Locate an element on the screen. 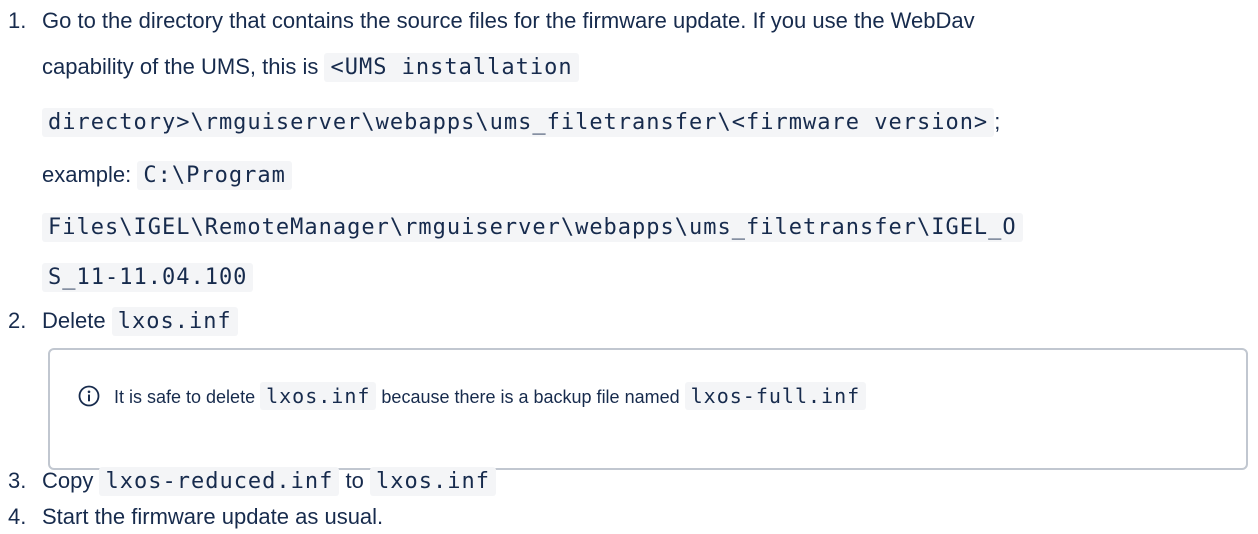 The height and width of the screenshot is (534, 1258). step-text-line: Copy lxos-reduced.inf to lxos.inf is located at coordinates (269, 481).